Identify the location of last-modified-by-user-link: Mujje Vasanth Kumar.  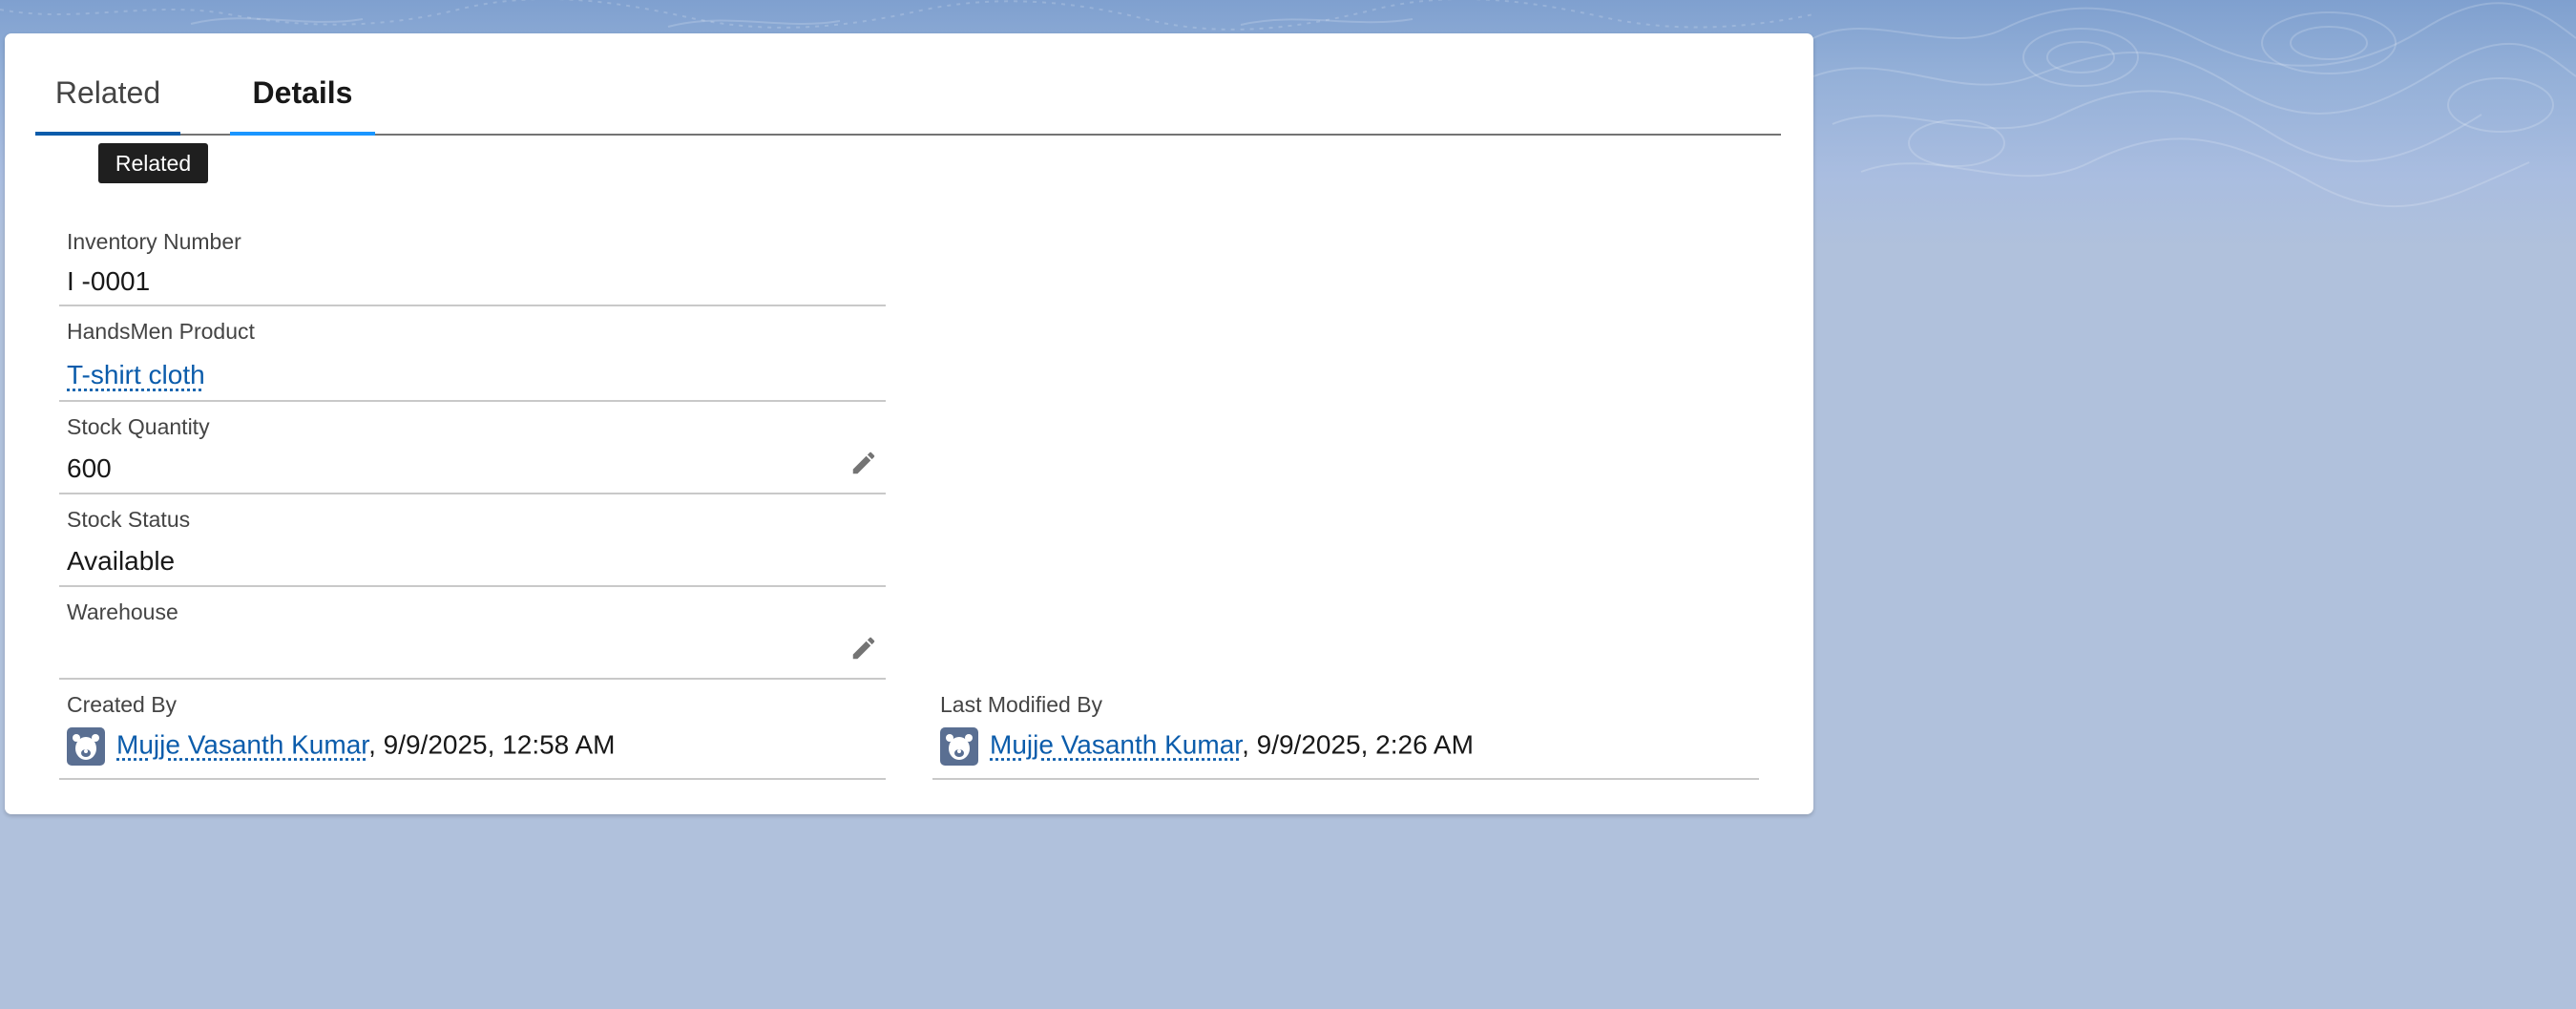
(1116, 744).